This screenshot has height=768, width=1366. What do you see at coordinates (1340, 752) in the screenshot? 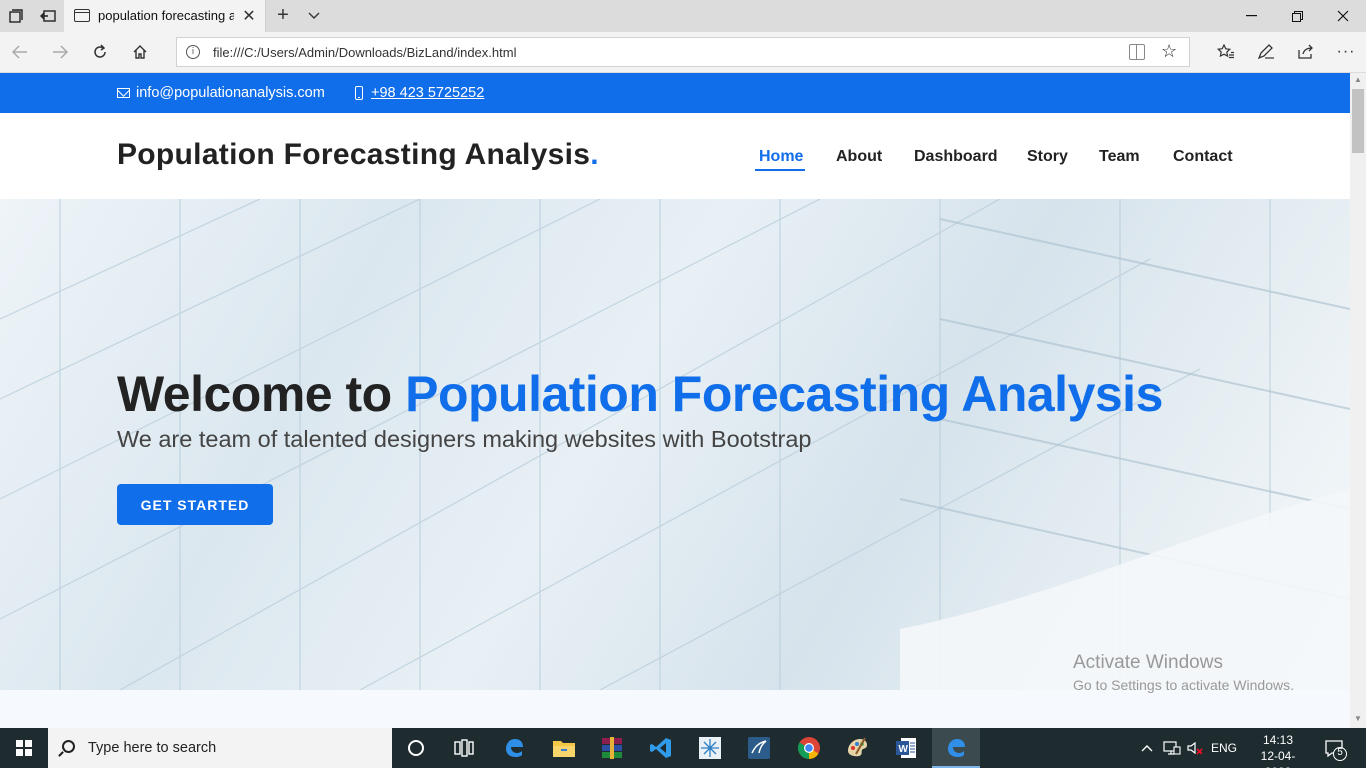
I see `notification-count: 5` at bounding box center [1340, 752].